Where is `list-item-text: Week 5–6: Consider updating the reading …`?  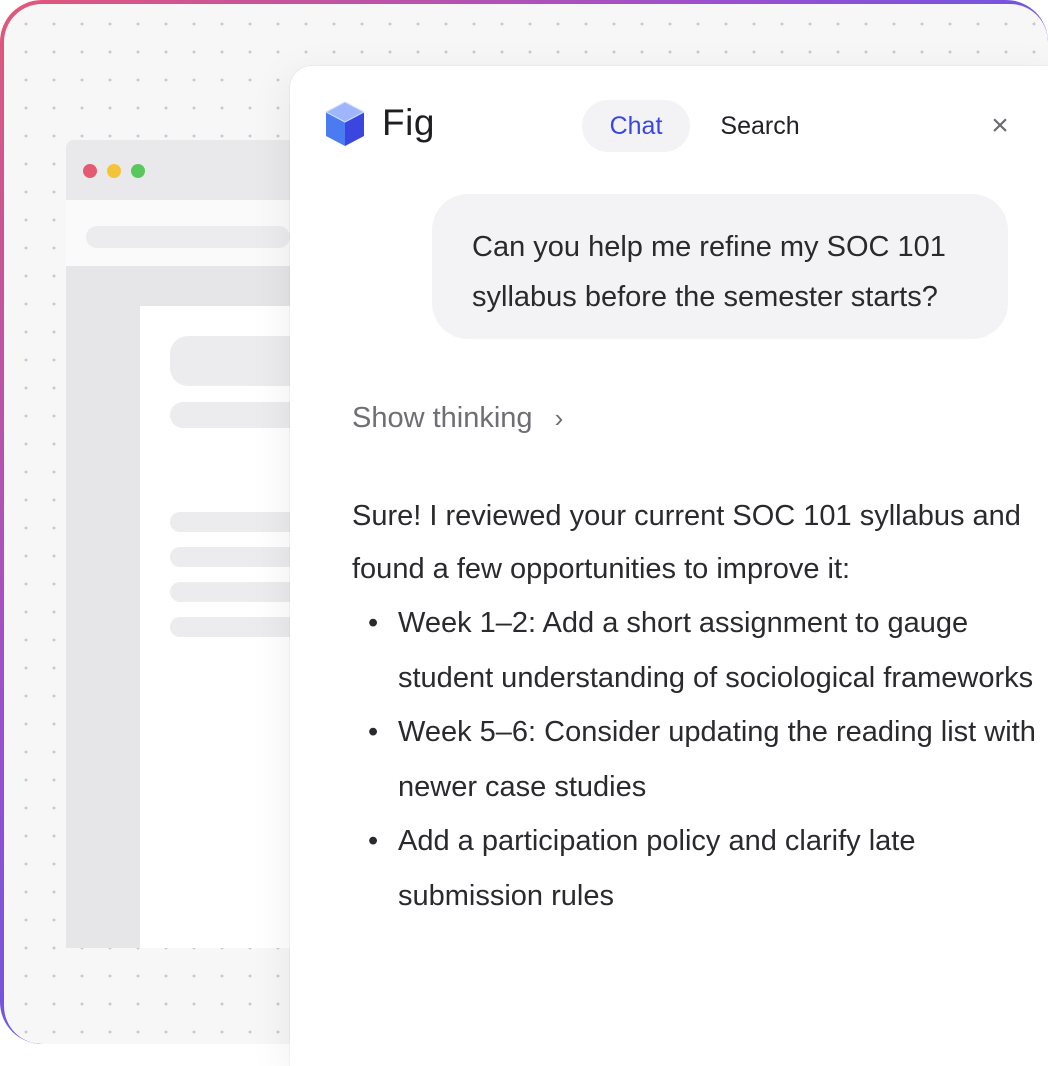 list-item-text: Week 5–6: Consider updating the reading … is located at coordinates (717, 759).